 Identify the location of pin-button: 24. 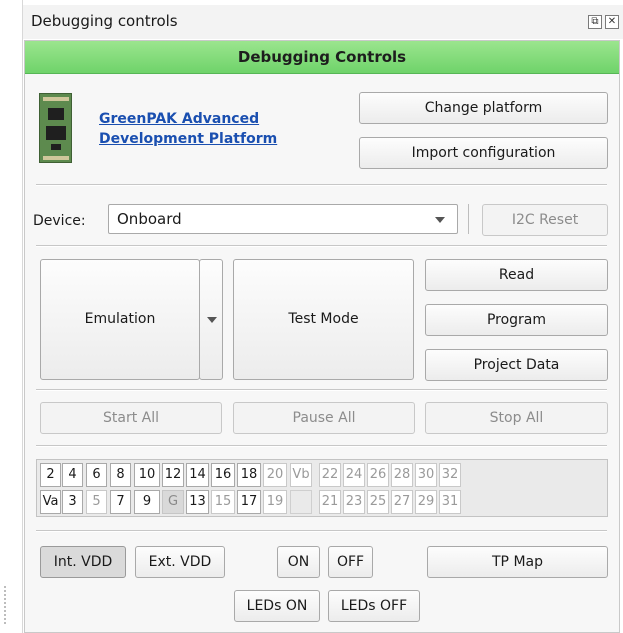
(354, 475).